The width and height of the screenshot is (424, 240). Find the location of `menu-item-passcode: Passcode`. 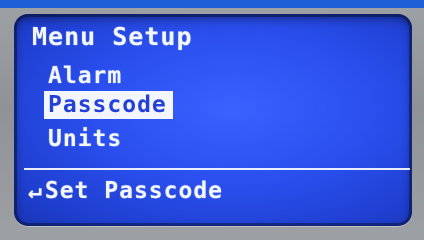

menu-item-passcode: Passcode is located at coordinates (108, 105).